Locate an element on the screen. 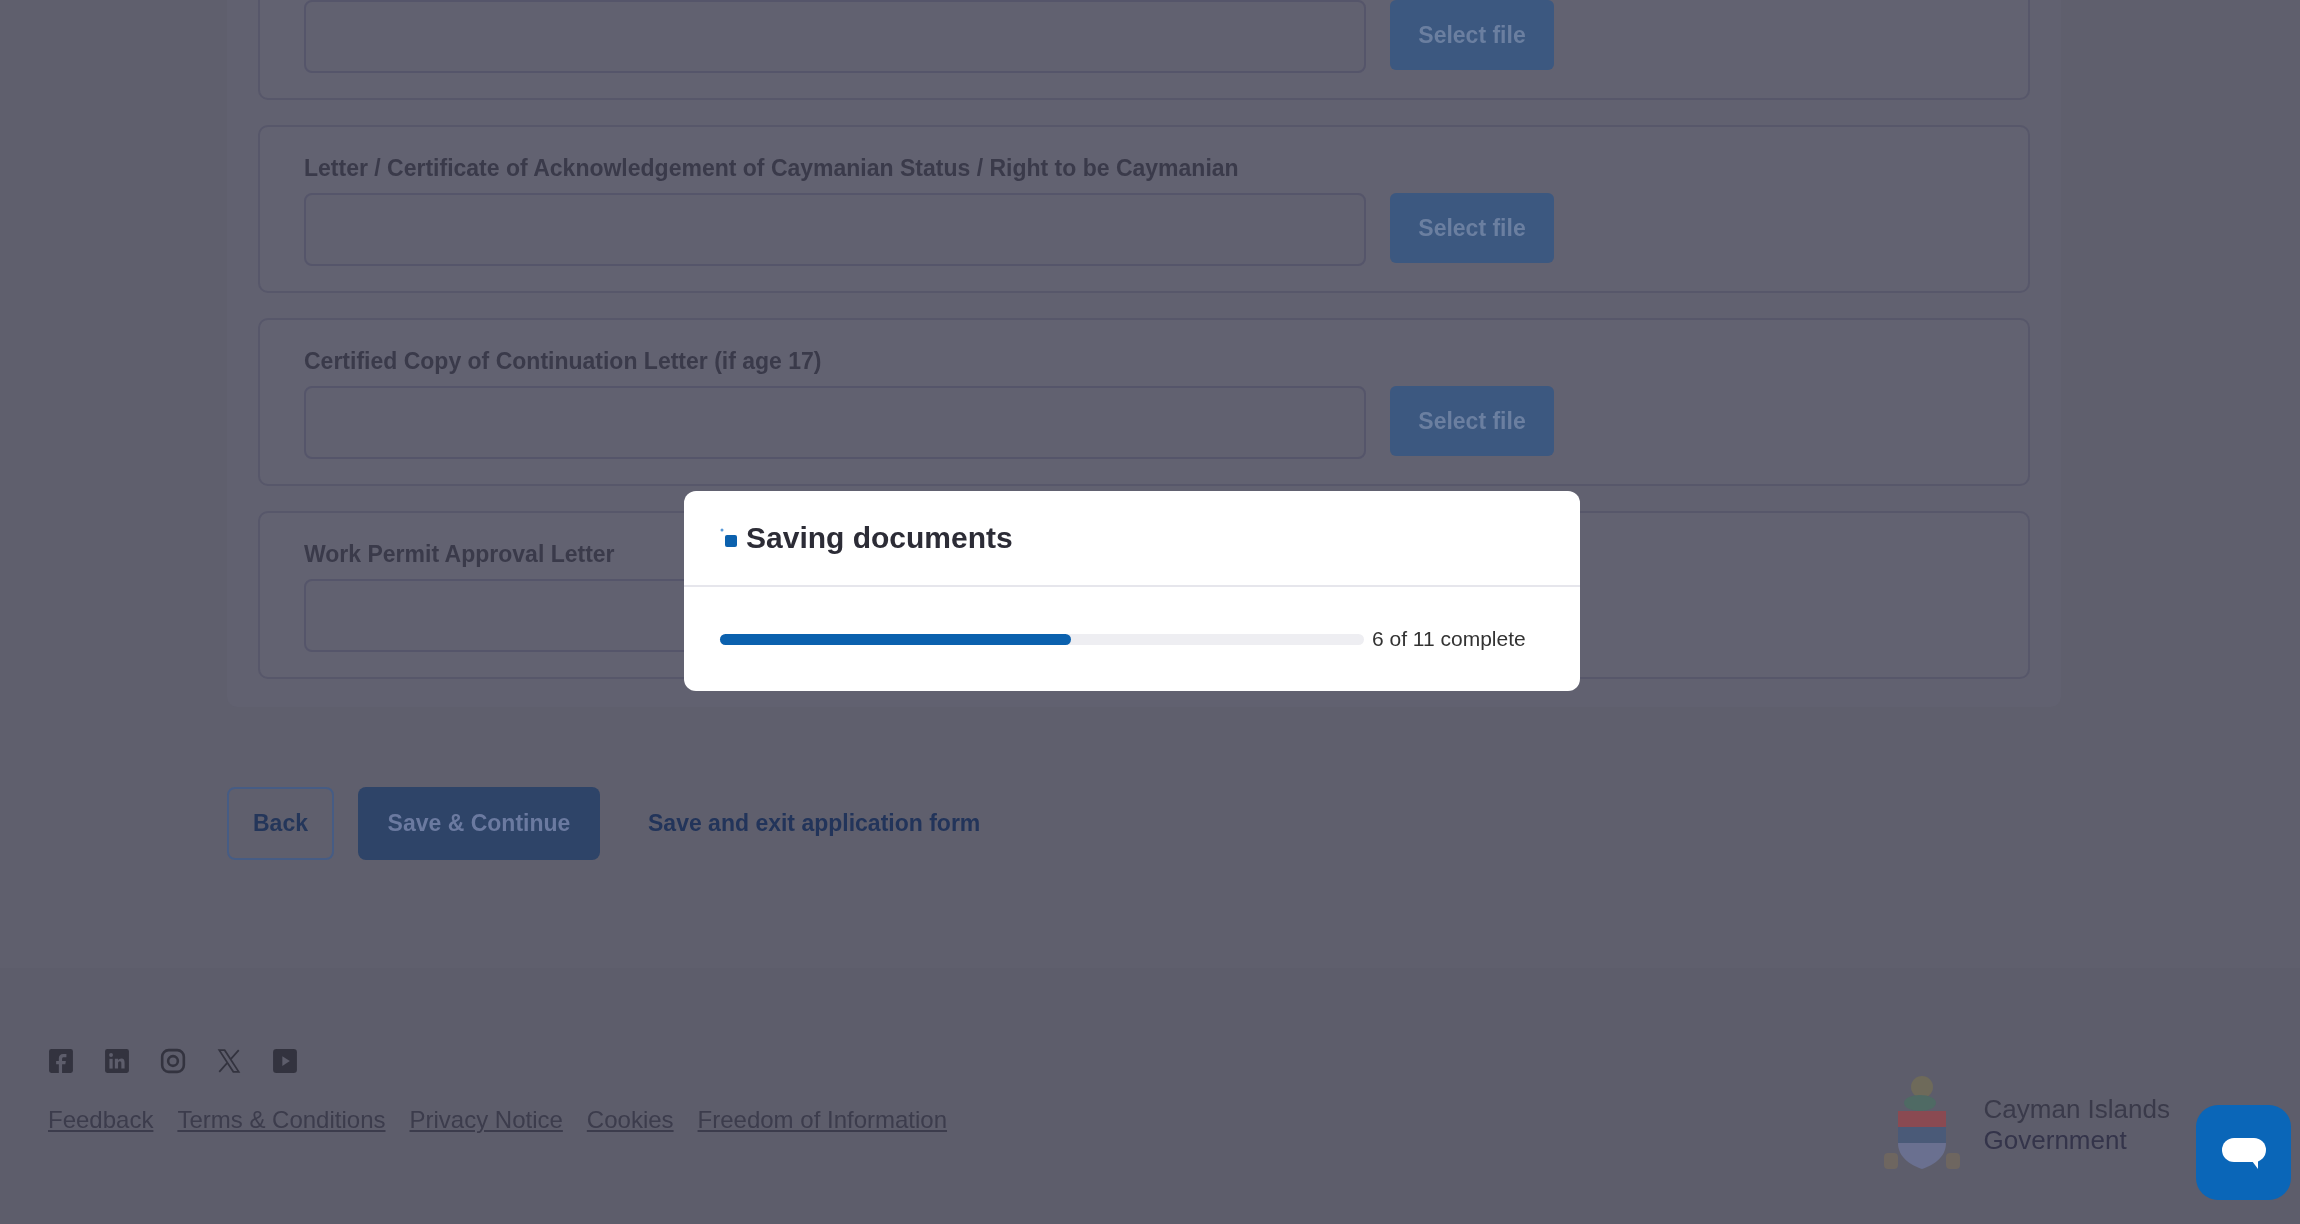 The image size is (2300, 1224). x-icon is located at coordinates (229, 1061).